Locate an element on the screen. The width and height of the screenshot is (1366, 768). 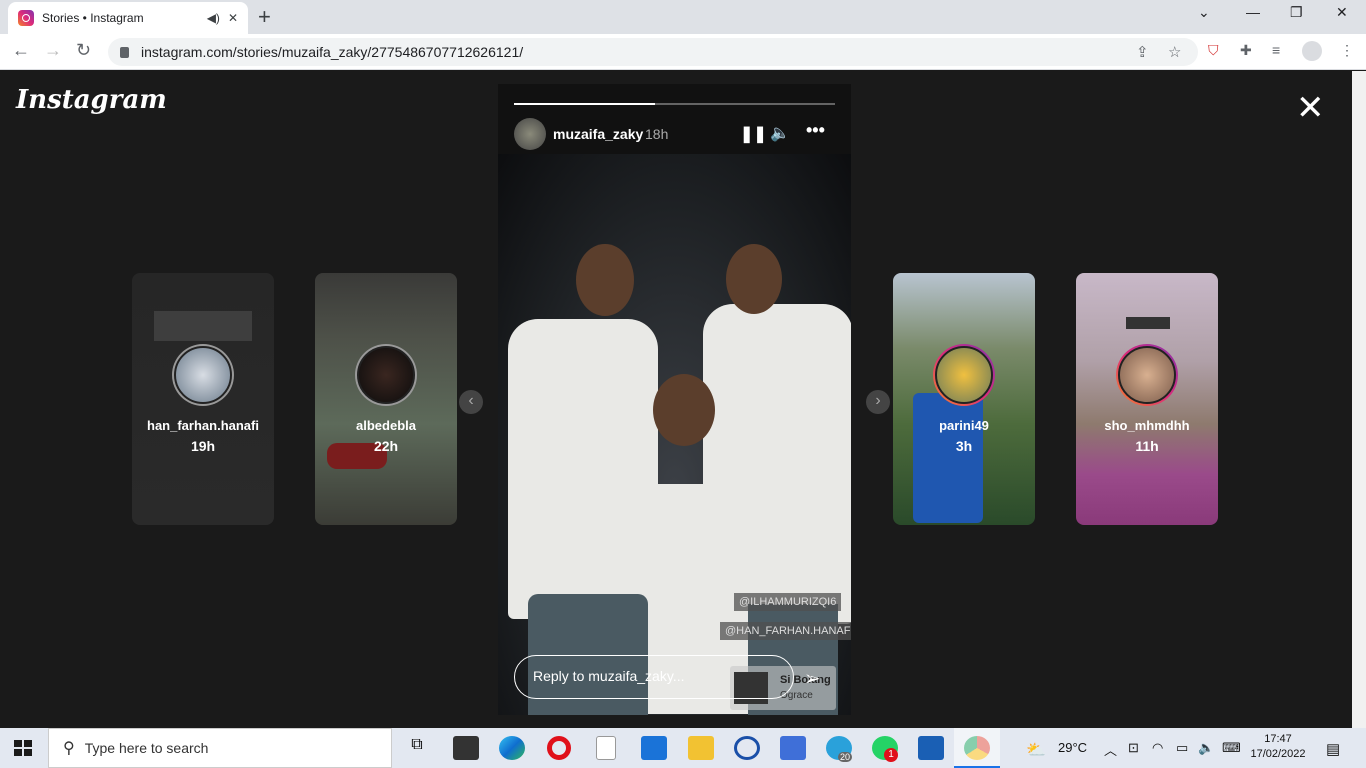
story-preview-sho-mhmdhh: sho_mhmdhh 11h is located at coordinates (1147, 399).